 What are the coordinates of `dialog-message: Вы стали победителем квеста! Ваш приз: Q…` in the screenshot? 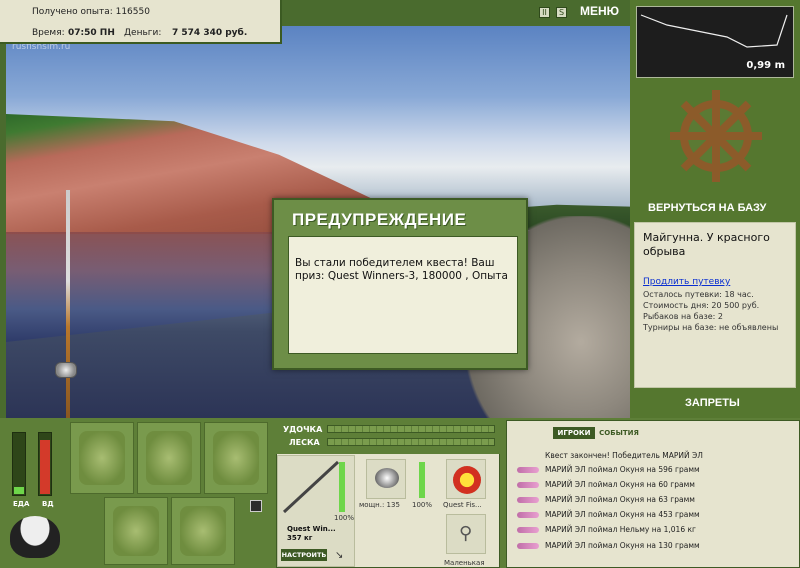 It's located at (403, 295).